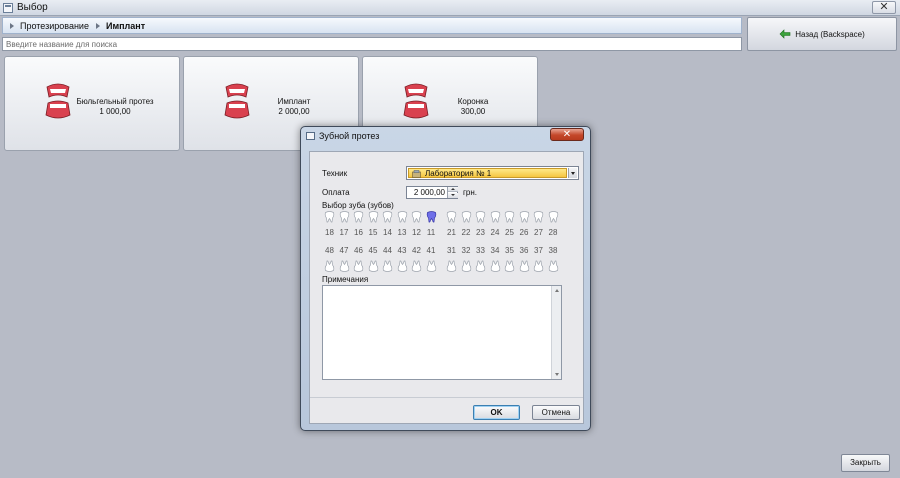 The height and width of the screenshot is (478, 900). Describe the element at coordinates (524, 232) in the screenshot. I see `tooth-number-upper: 26` at that location.